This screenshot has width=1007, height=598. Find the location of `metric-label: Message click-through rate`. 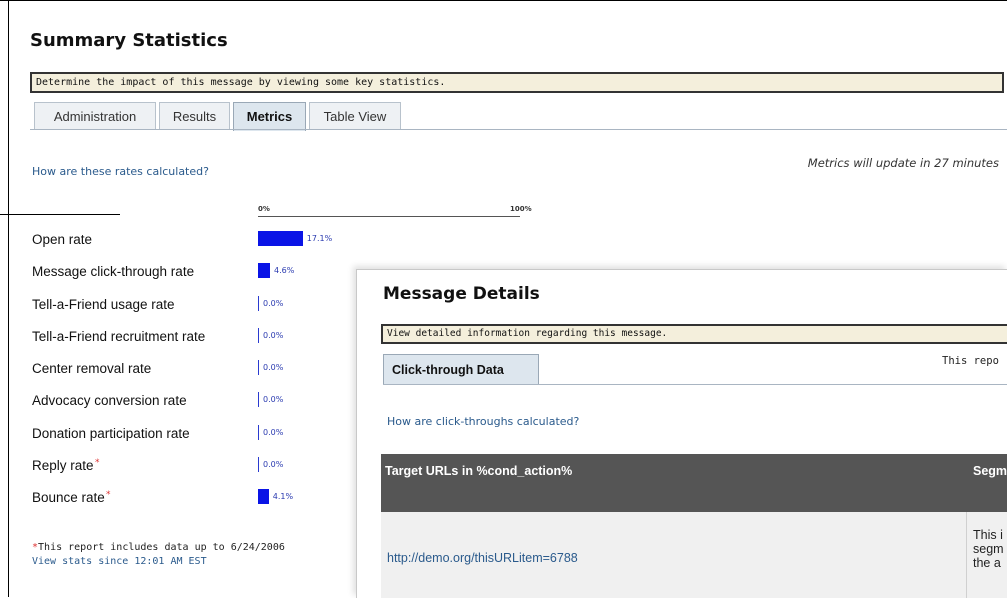

metric-label: Message click-through rate is located at coordinates (113, 271).